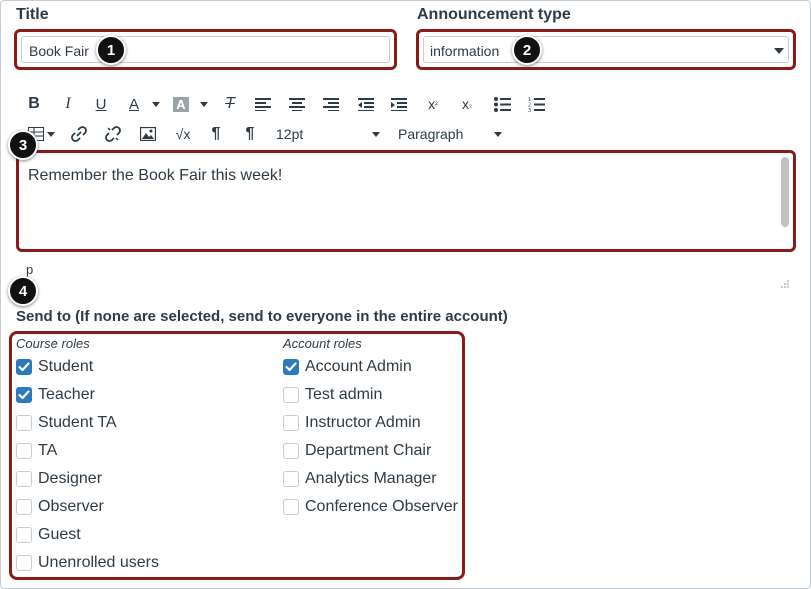 The height and width of the screenshot is (589, 811). Describe the element at coordinates (34, 104) in the screenshot. I see `bold-icon: B` at that location.